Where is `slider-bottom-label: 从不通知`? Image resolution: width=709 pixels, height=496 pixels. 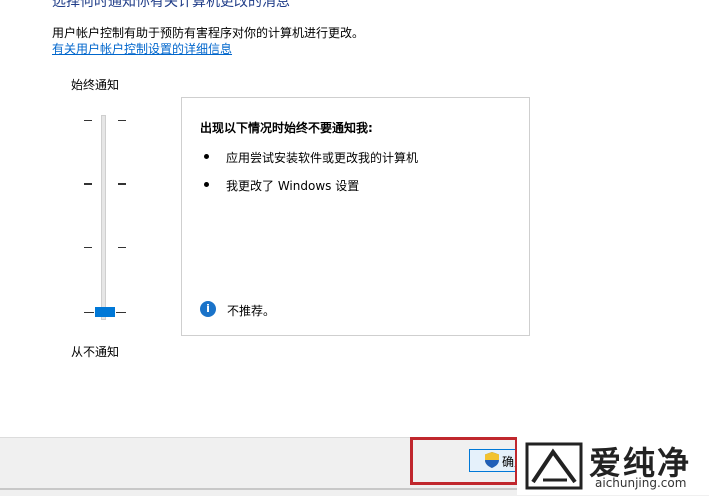
slider-bottom-label: 从不通知 is located at coordinates (95, 352).